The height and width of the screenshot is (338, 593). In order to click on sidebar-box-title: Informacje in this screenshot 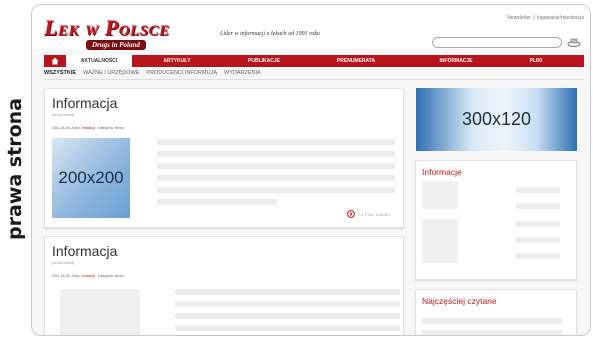, I will do `click(442, 172)`.